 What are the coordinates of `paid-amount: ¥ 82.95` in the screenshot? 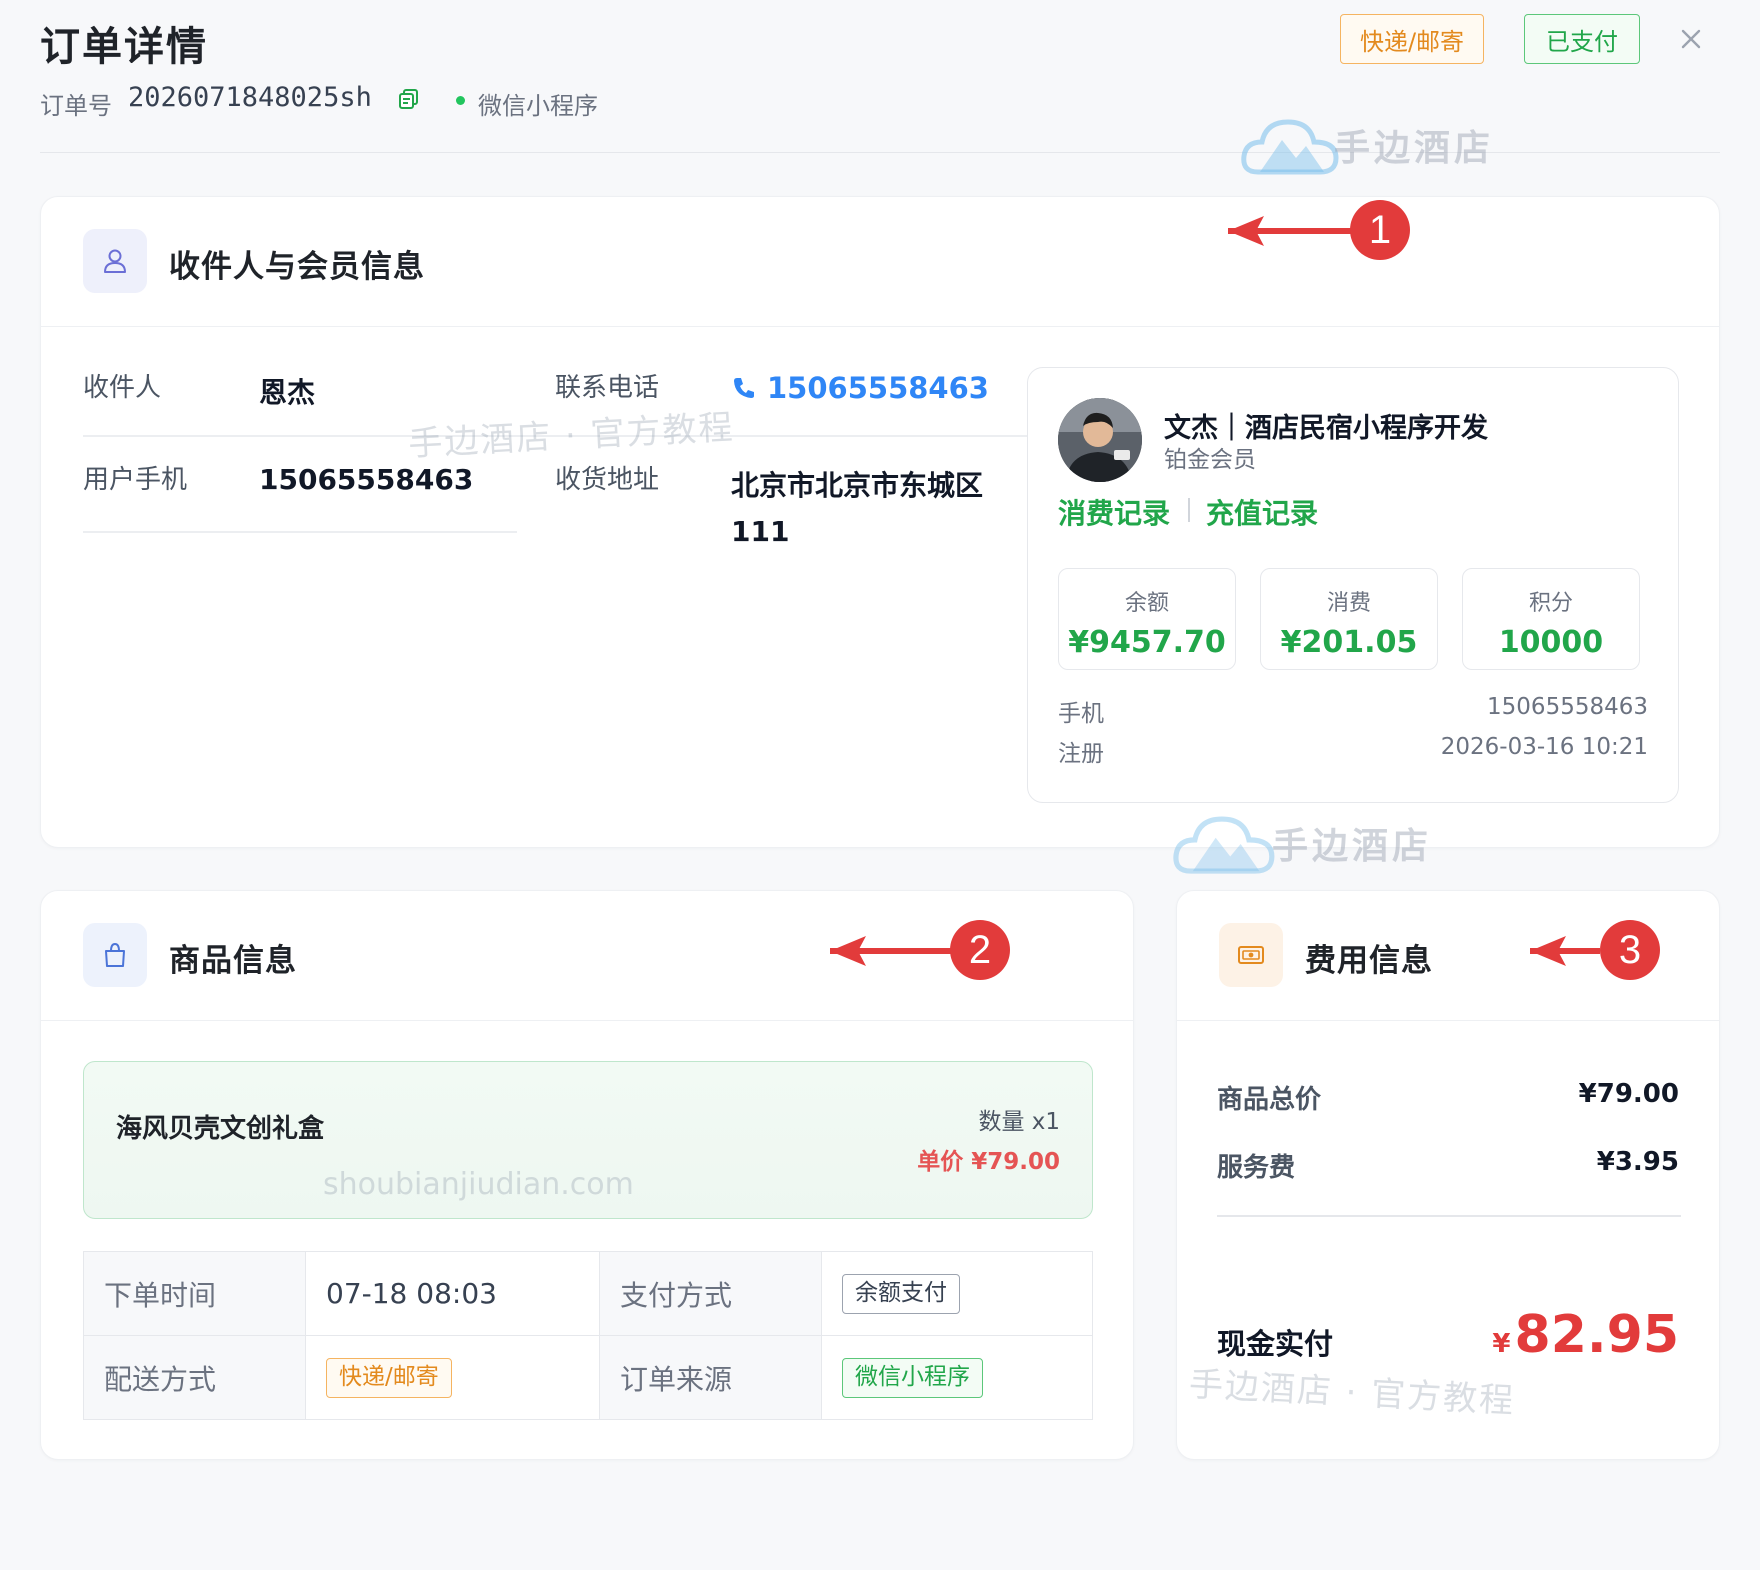 It's located at (1585, 1335).